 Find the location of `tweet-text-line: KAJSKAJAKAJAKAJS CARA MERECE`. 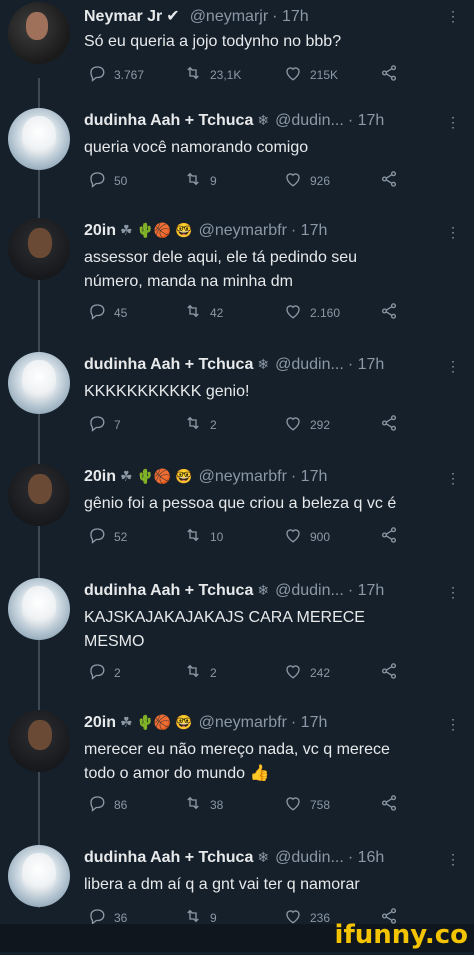

tweet-text-line: KAJSKAJAKAJAKAJS CARA MERECE is located at coordinates (224, 617).